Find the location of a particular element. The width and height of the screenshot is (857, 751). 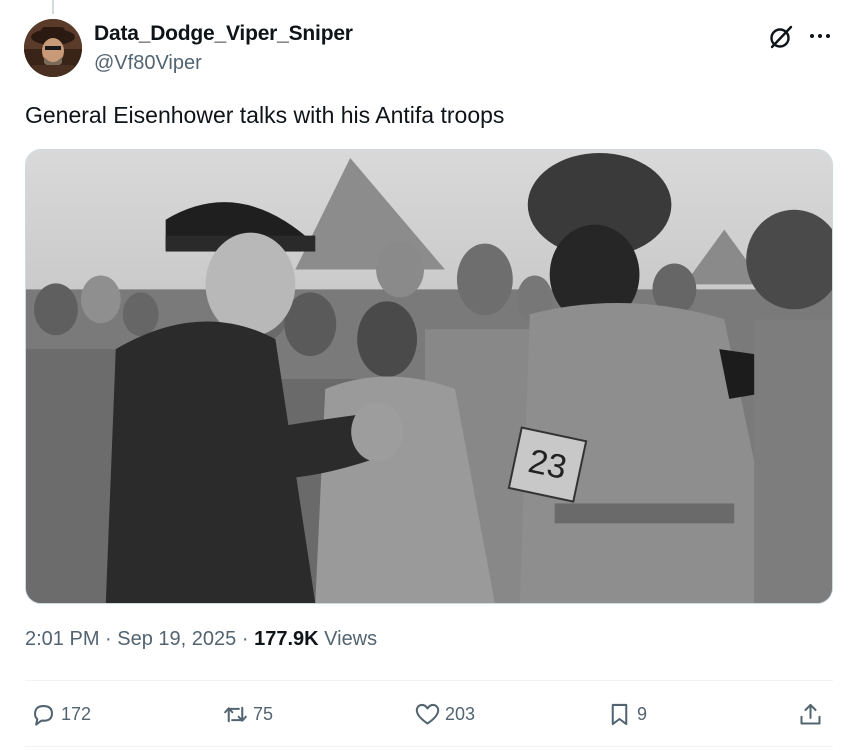

more-icon is located at coordinates (820, 36).